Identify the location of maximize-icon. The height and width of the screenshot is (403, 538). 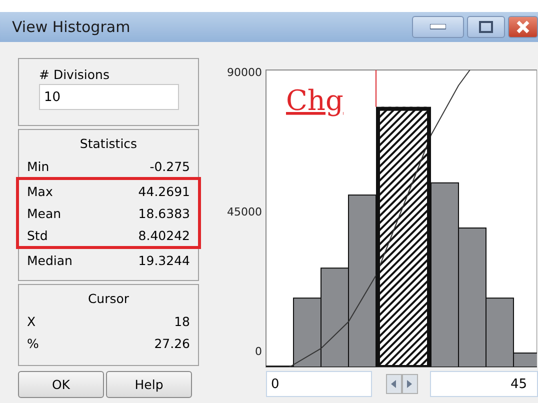
(486, 27).